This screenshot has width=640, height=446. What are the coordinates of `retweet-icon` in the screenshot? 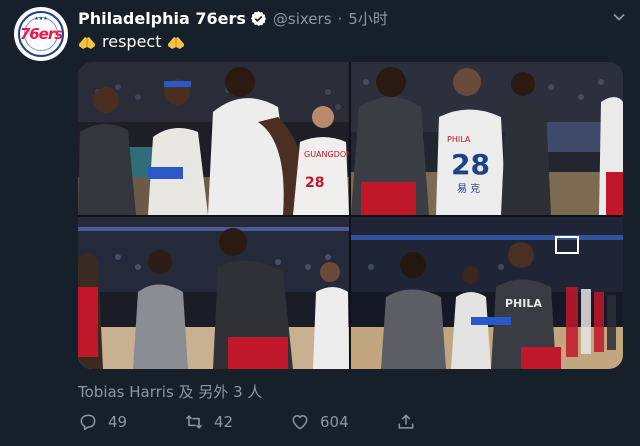 It's located at (194, 422).